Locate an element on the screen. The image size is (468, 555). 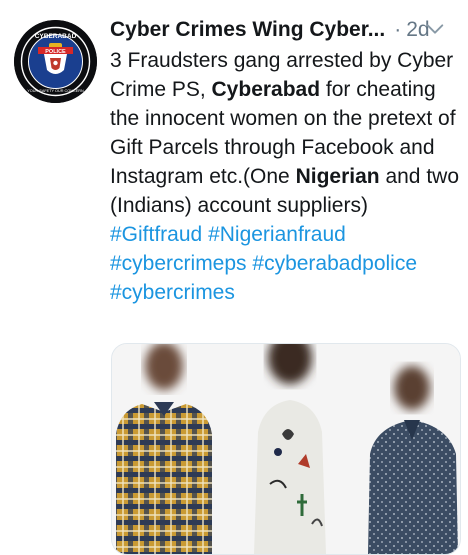
police-emblem-icon: CYBERABAD POLICE YOUR SAFETY OUR CONCERN is located at coordinates (55, 61).